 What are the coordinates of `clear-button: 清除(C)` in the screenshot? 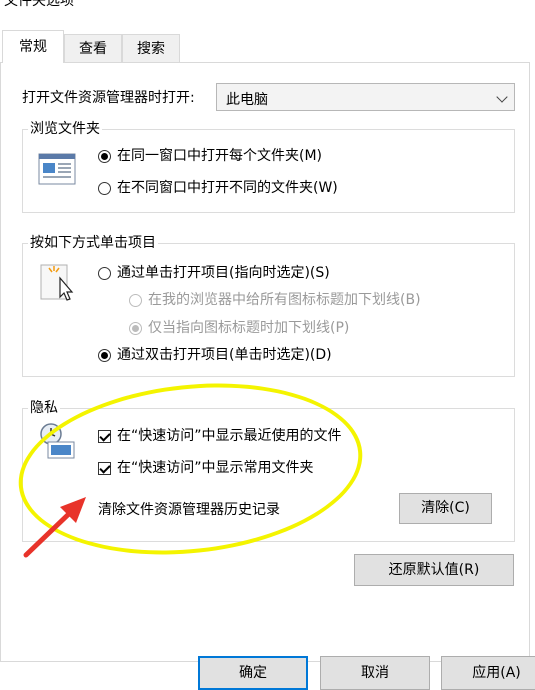 It's located at (445, 508).